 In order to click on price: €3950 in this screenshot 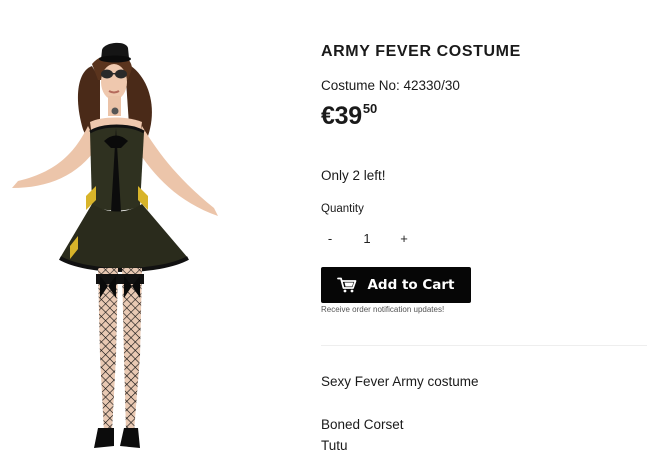, I will do `click(349, 116)`.